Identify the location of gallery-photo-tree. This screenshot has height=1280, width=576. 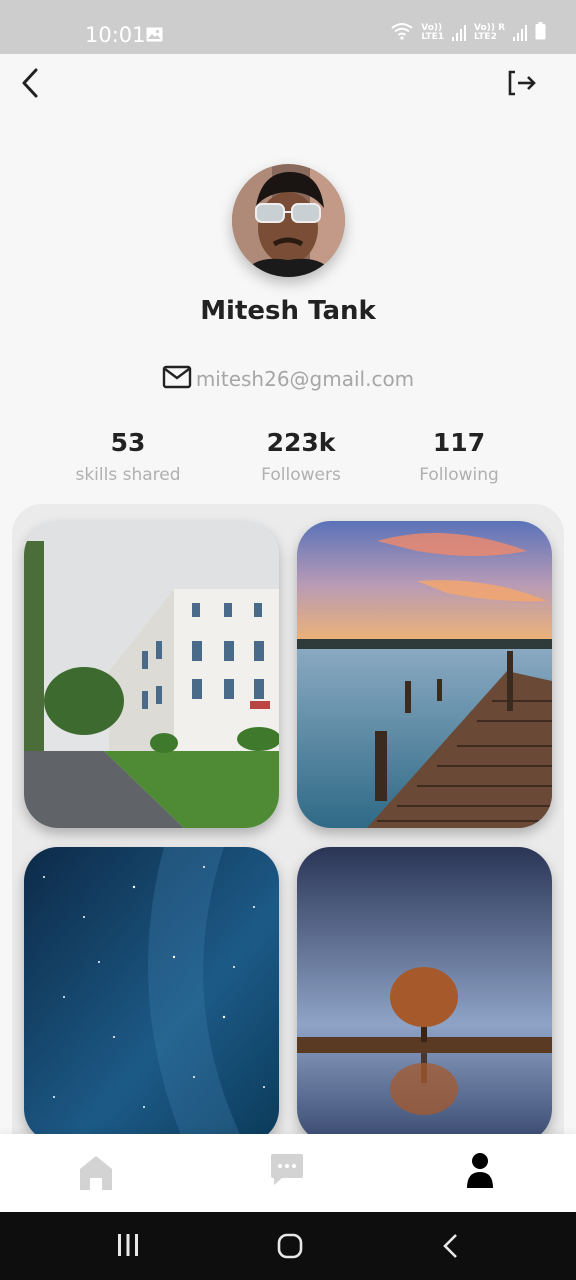
(424, 995).